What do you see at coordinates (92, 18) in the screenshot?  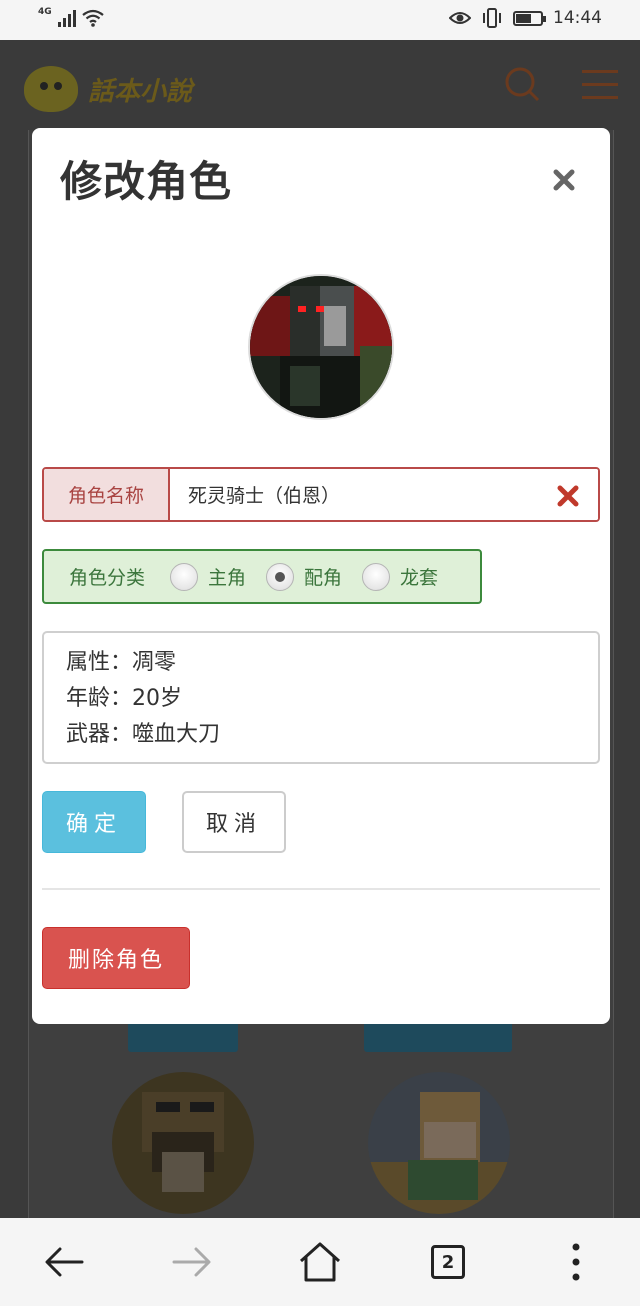 I see `wifi-icon` at bounding box center [92, 18].